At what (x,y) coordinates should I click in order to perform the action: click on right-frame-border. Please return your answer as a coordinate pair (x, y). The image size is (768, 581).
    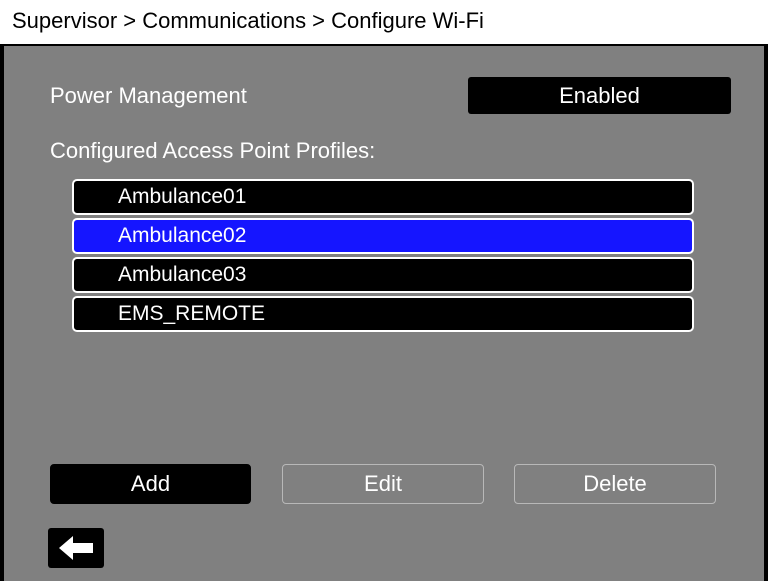
    Looking at the image, I should click on (766, 313).